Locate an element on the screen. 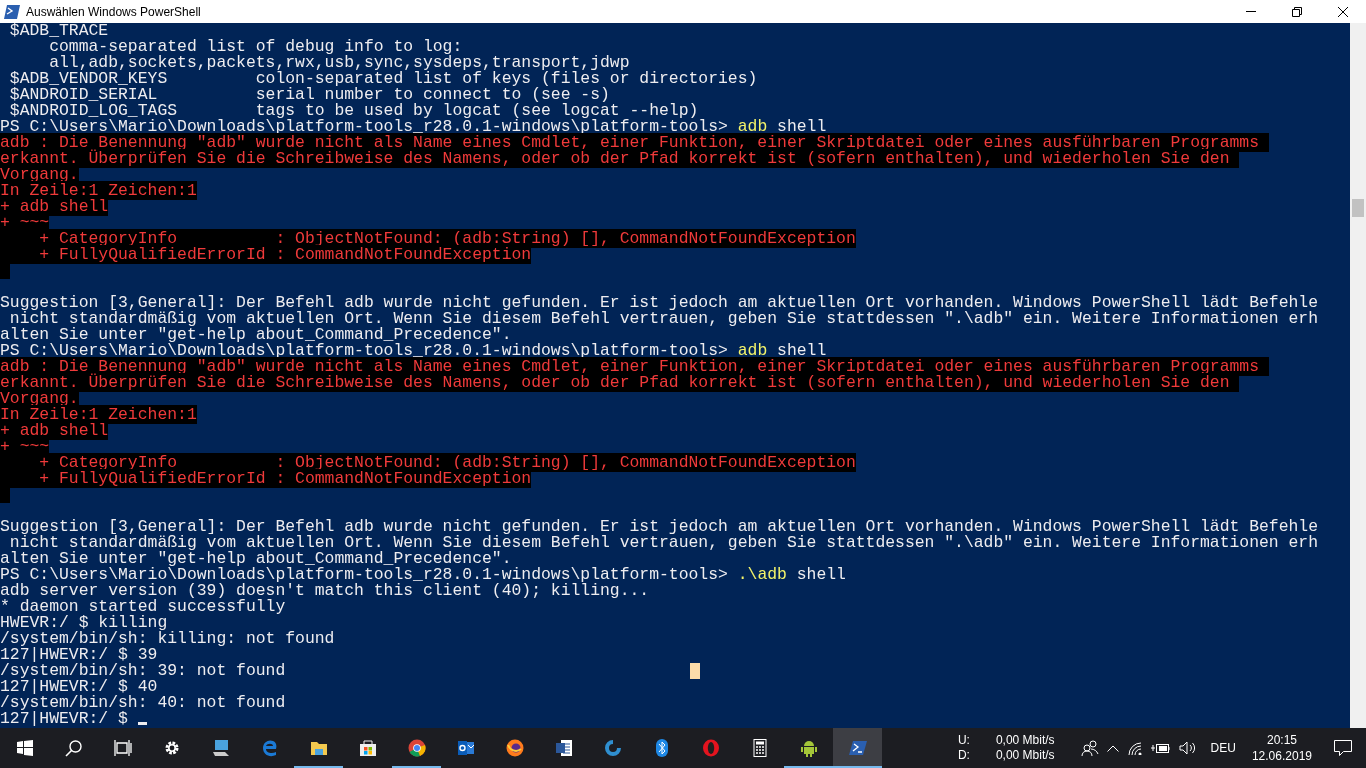 This screenshot has width=1366, height=768. scrollbar-thumb is located at coordinates (1358, 208).